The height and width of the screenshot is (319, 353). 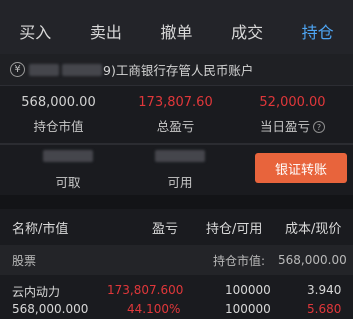 What do you see at coordinates (40, 229) in the screenshot?
I see `header-name-value: 名称/市值` at bounding box center [40, 229].